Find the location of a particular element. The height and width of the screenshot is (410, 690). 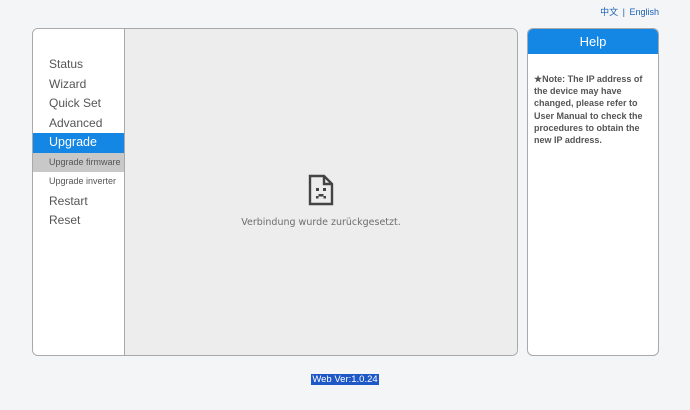

nav-item-upgrade: Upgrade is located at coordinates (78, 143).